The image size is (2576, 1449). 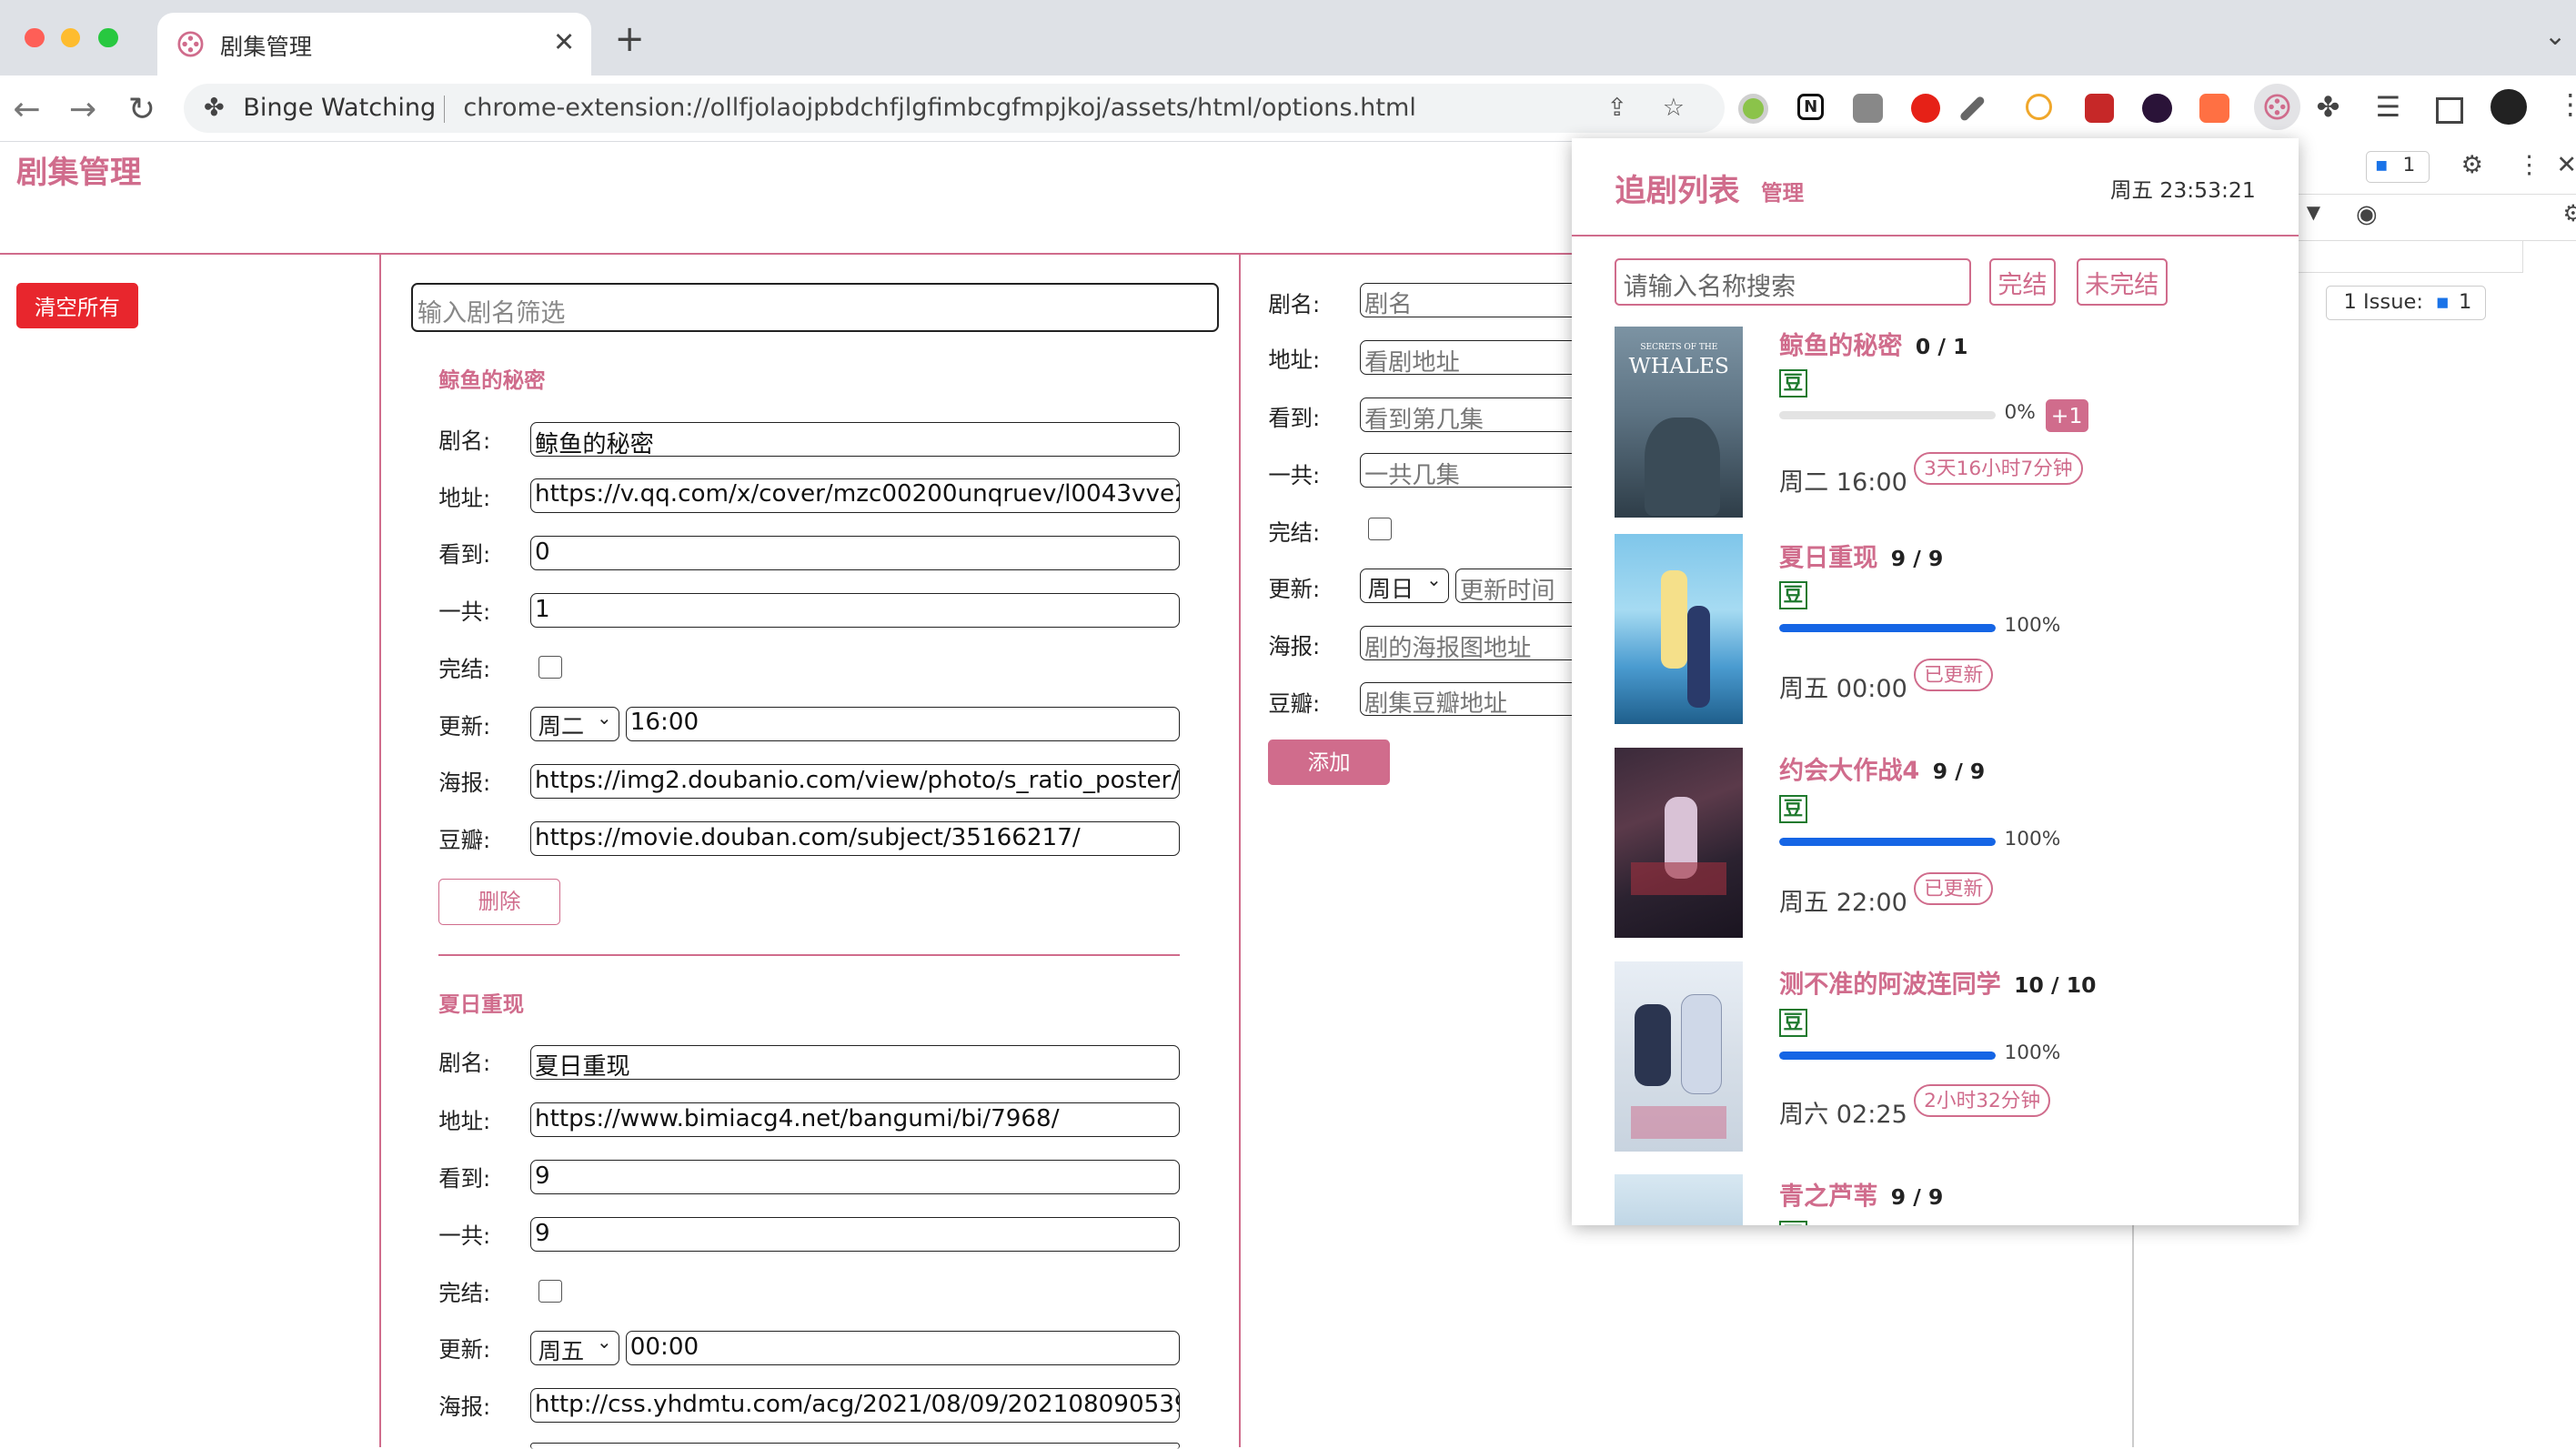 I want to click on add-douban-field: 剧集豆瓣地址, so click(x=1475, y=699).